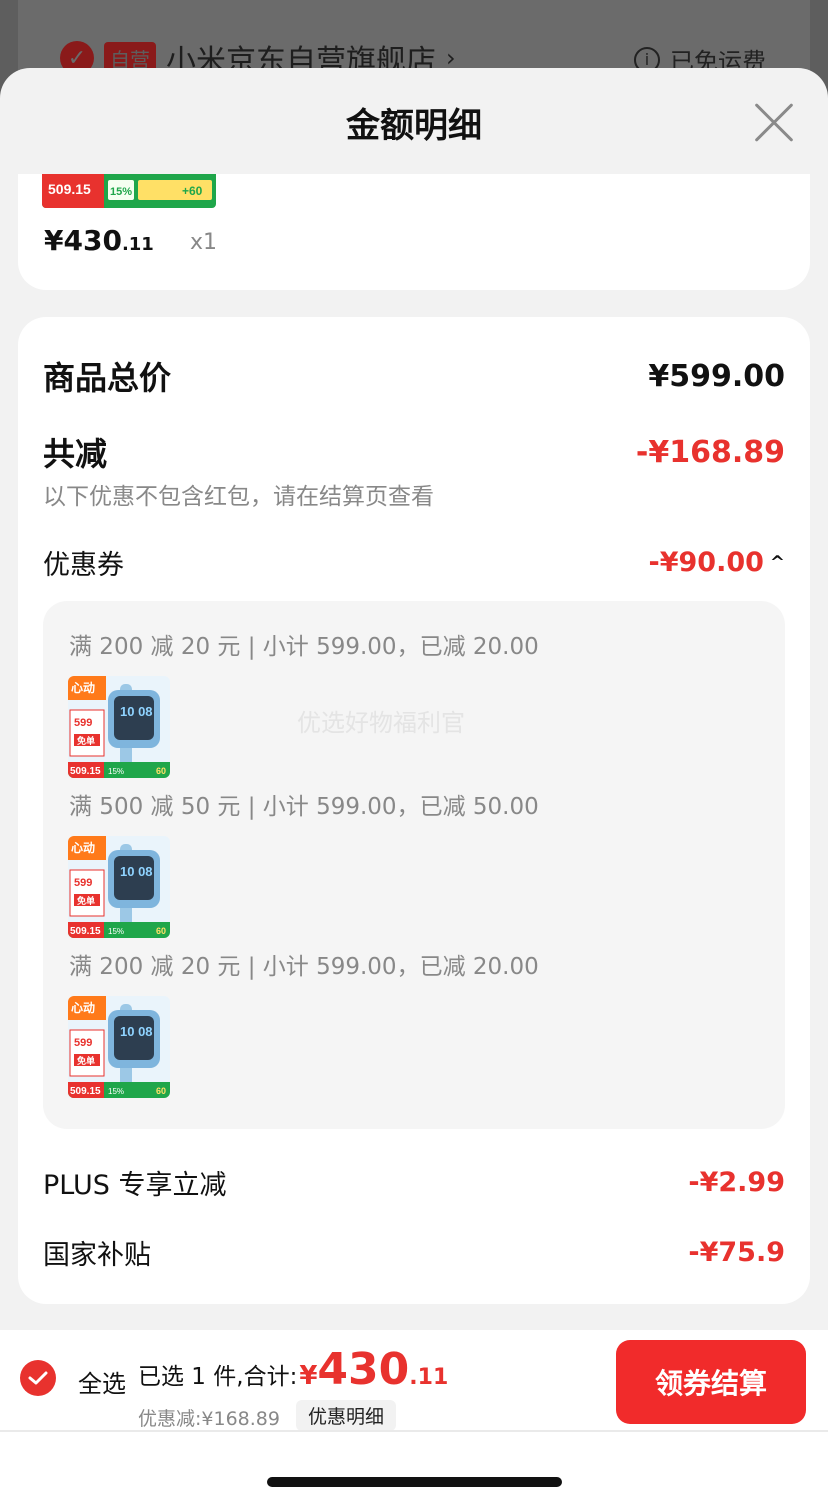 Image resolution: width=828 pixels, height=1504 pixels. What do you see at coordinates (83, 565) in the screenshot?
I see `coupon-label: 优惠券` at bounding box center [83, 565].